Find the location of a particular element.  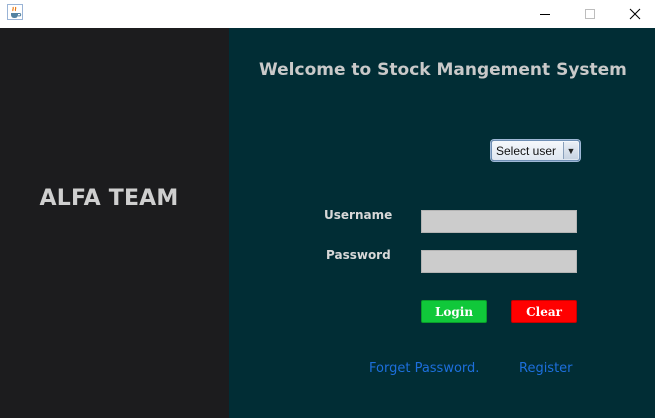

password-label: Password is located at coordinates (358, 255).